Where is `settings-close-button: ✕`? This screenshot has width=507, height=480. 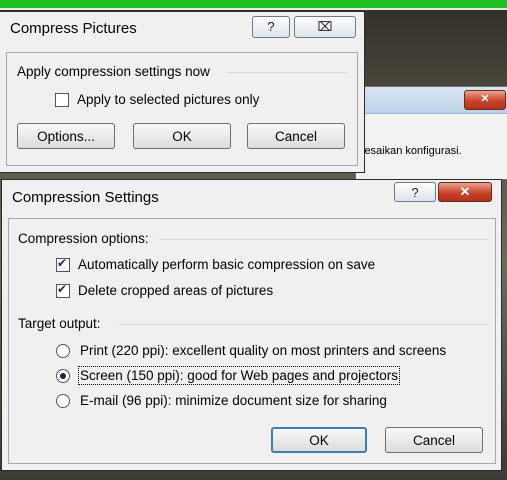 settings-close-button: ✕ is located at coordinates (465, 192).